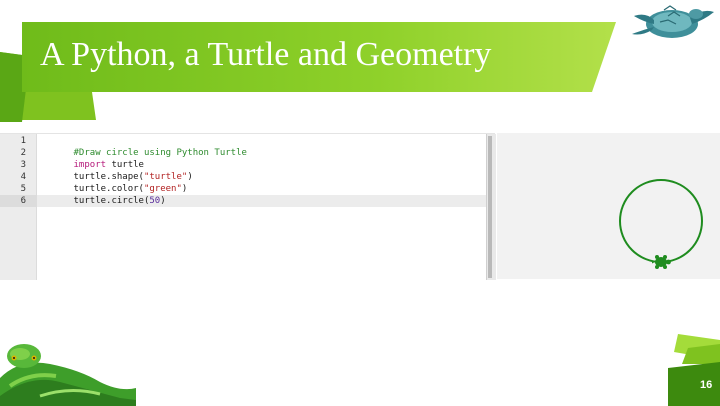  What do you see at coordinates (266, 54) in the screenshot?
I see `slide-title: A Python, a Turtle and Geometry` at bounding box center [266, 54].